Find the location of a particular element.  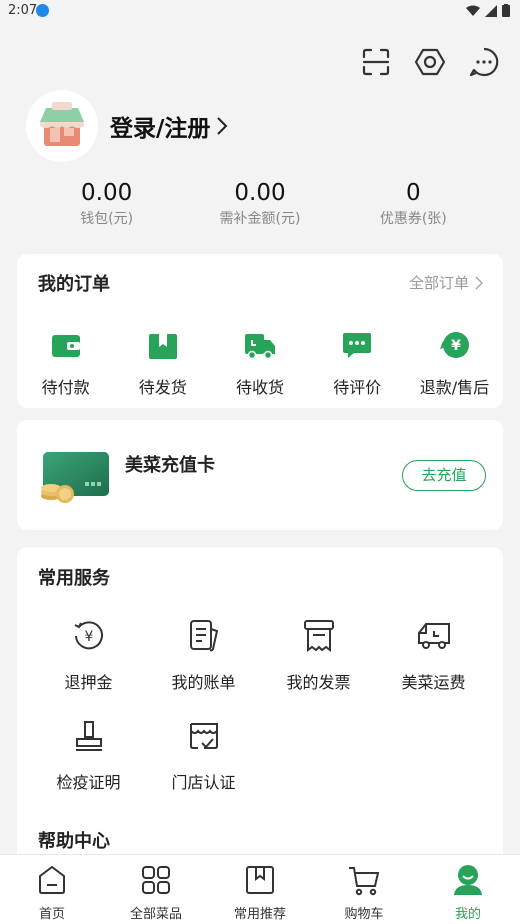

order-label: 待评价 is located at coordinates (357, 387).